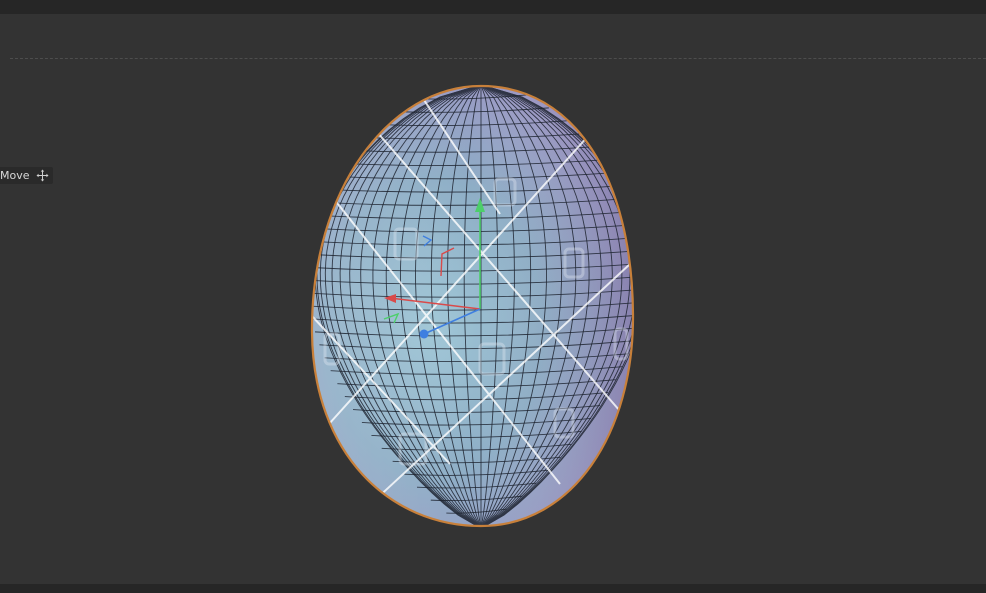  What do you see at coordinates (493, 7) in the screenshot?
I see `top-bar` at bounding box center [493, 7].